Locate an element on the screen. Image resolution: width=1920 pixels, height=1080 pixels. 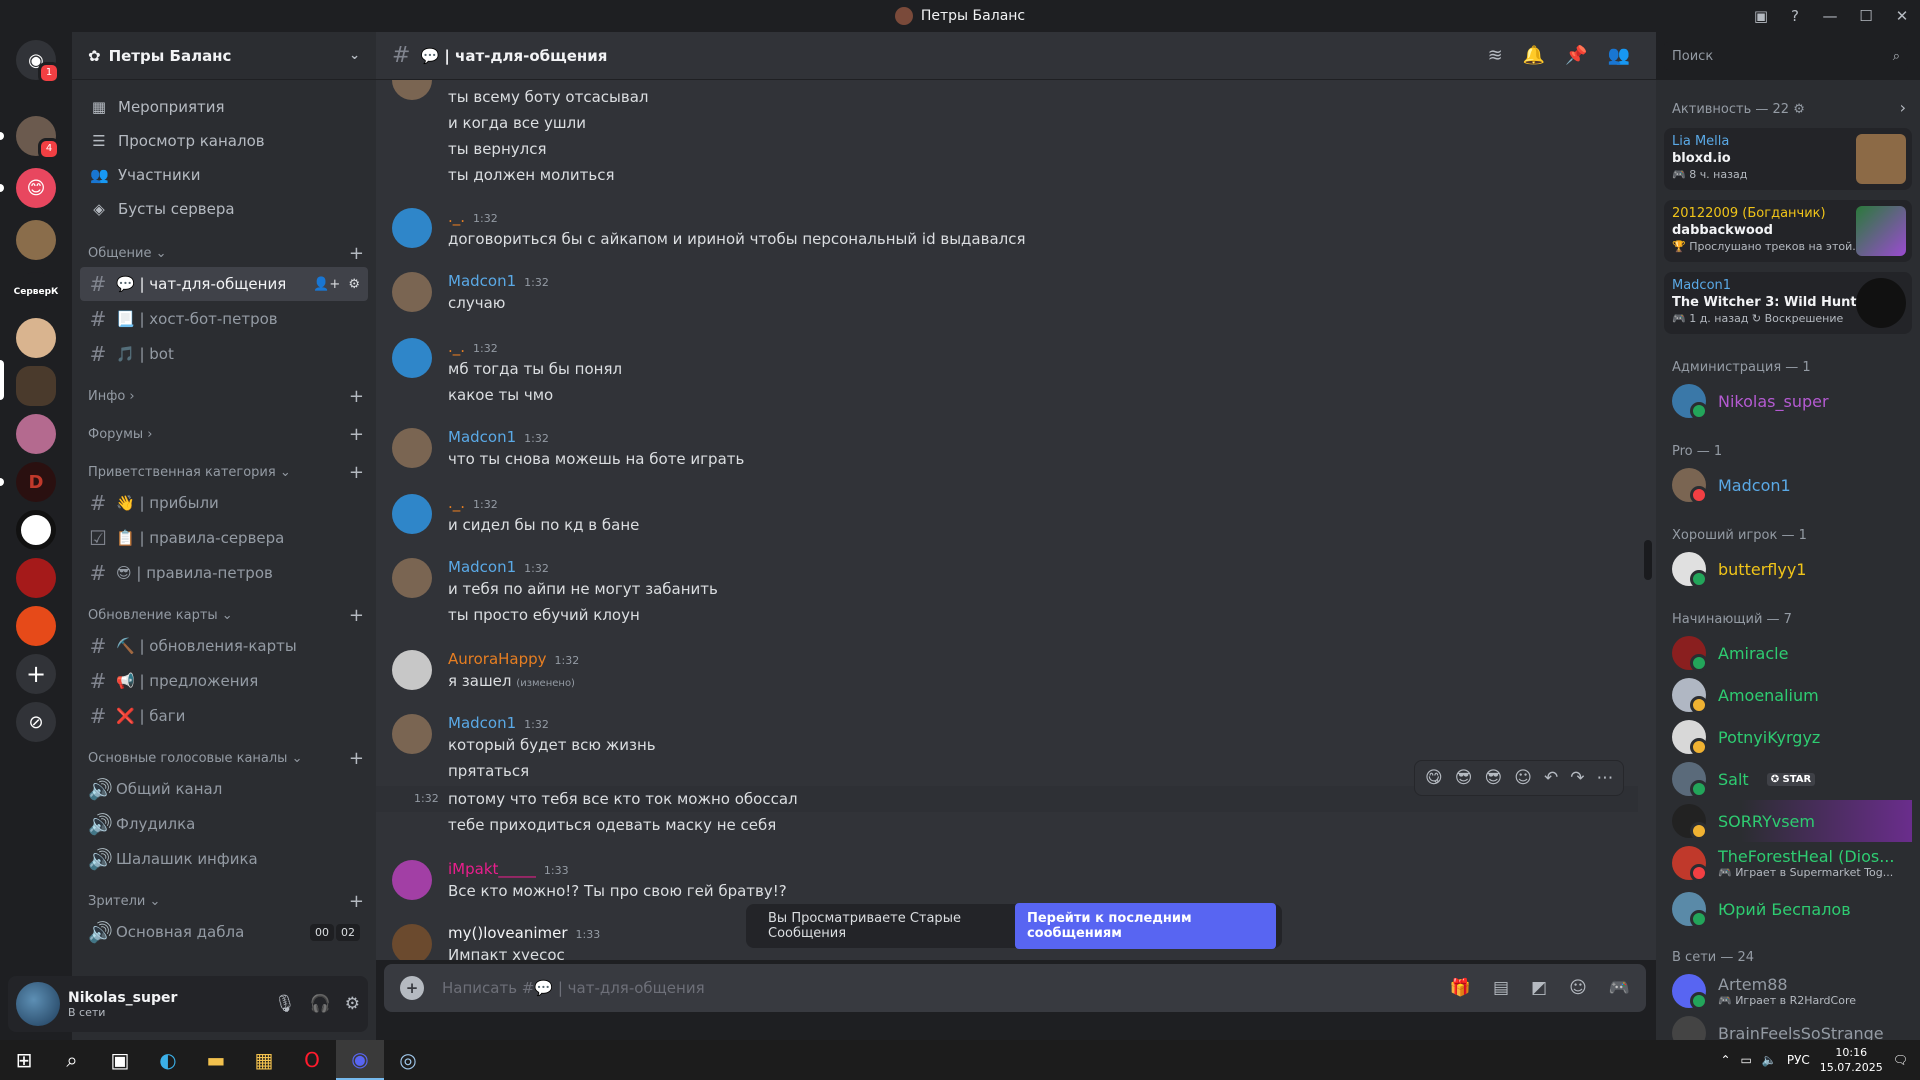
more-icon: ⋯ is located at coordinates (1604, 778).